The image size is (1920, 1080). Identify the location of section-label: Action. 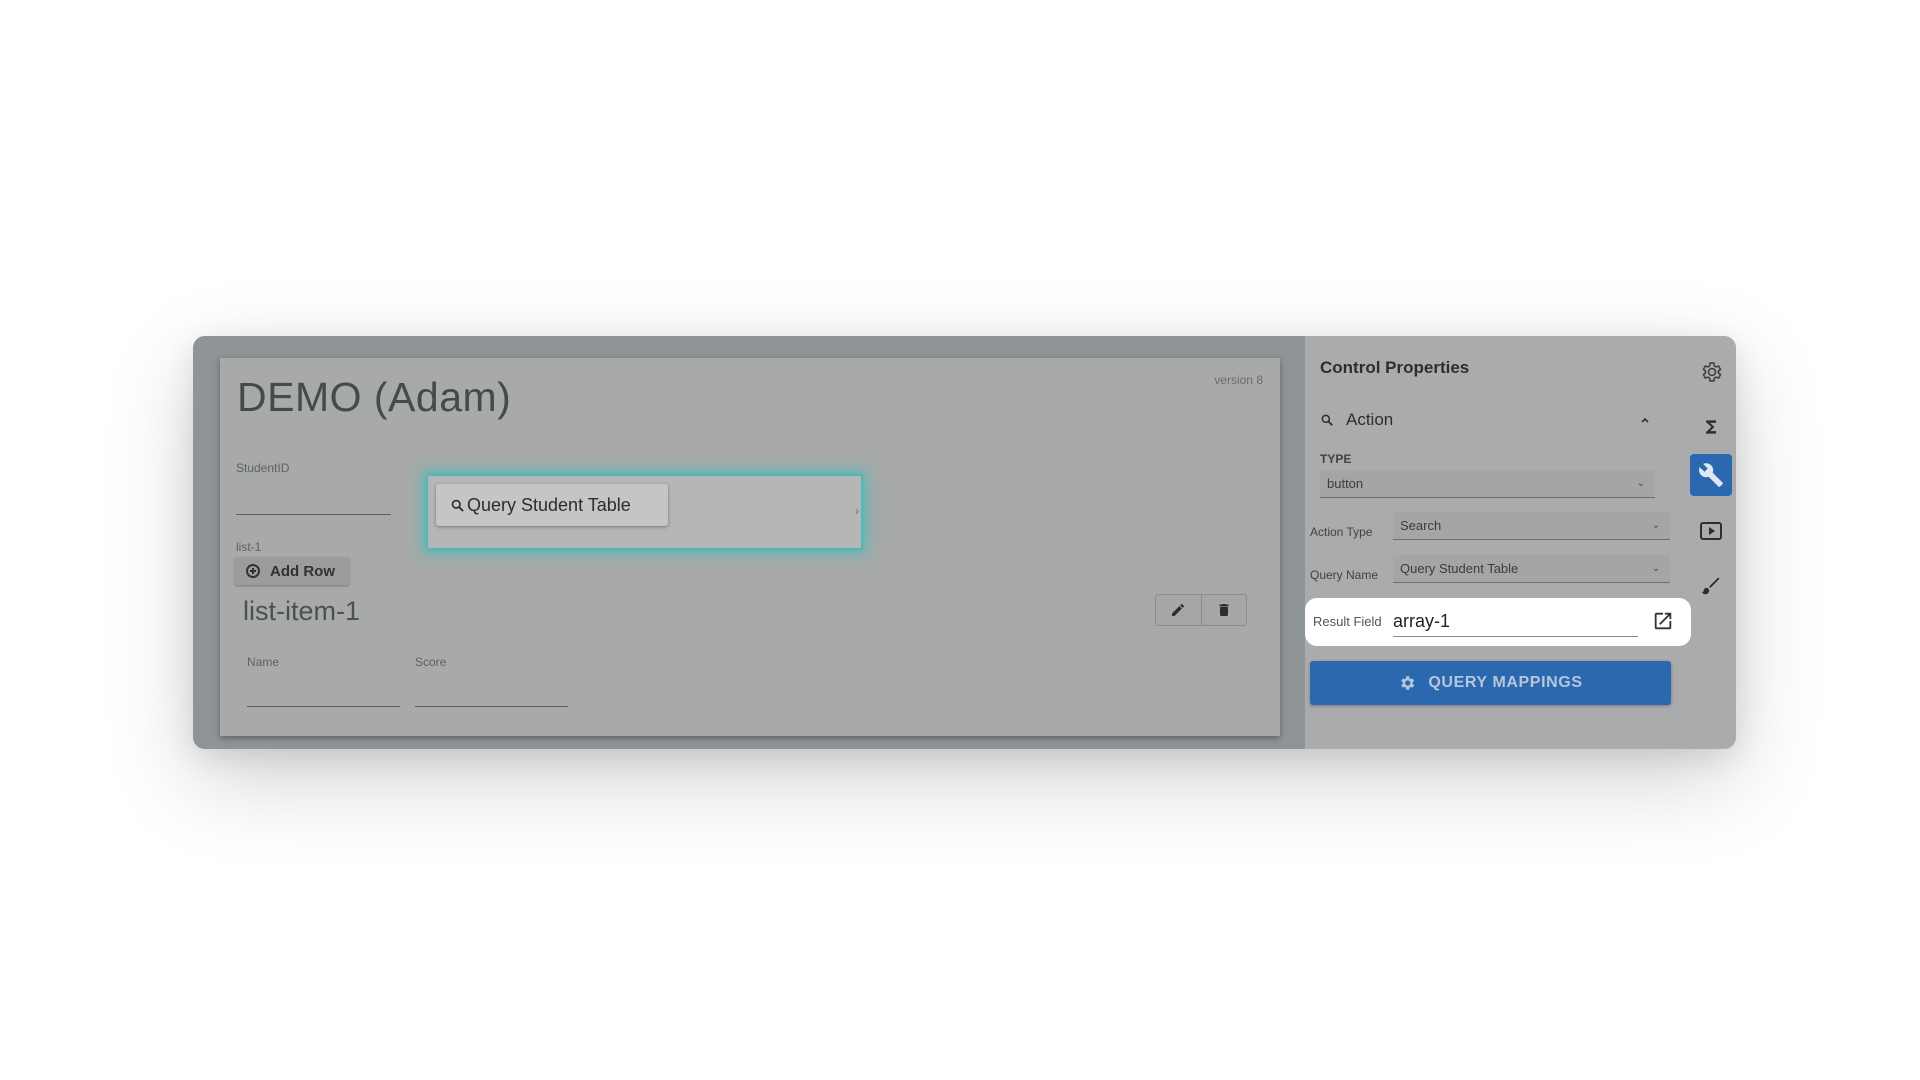
(1370, 419).